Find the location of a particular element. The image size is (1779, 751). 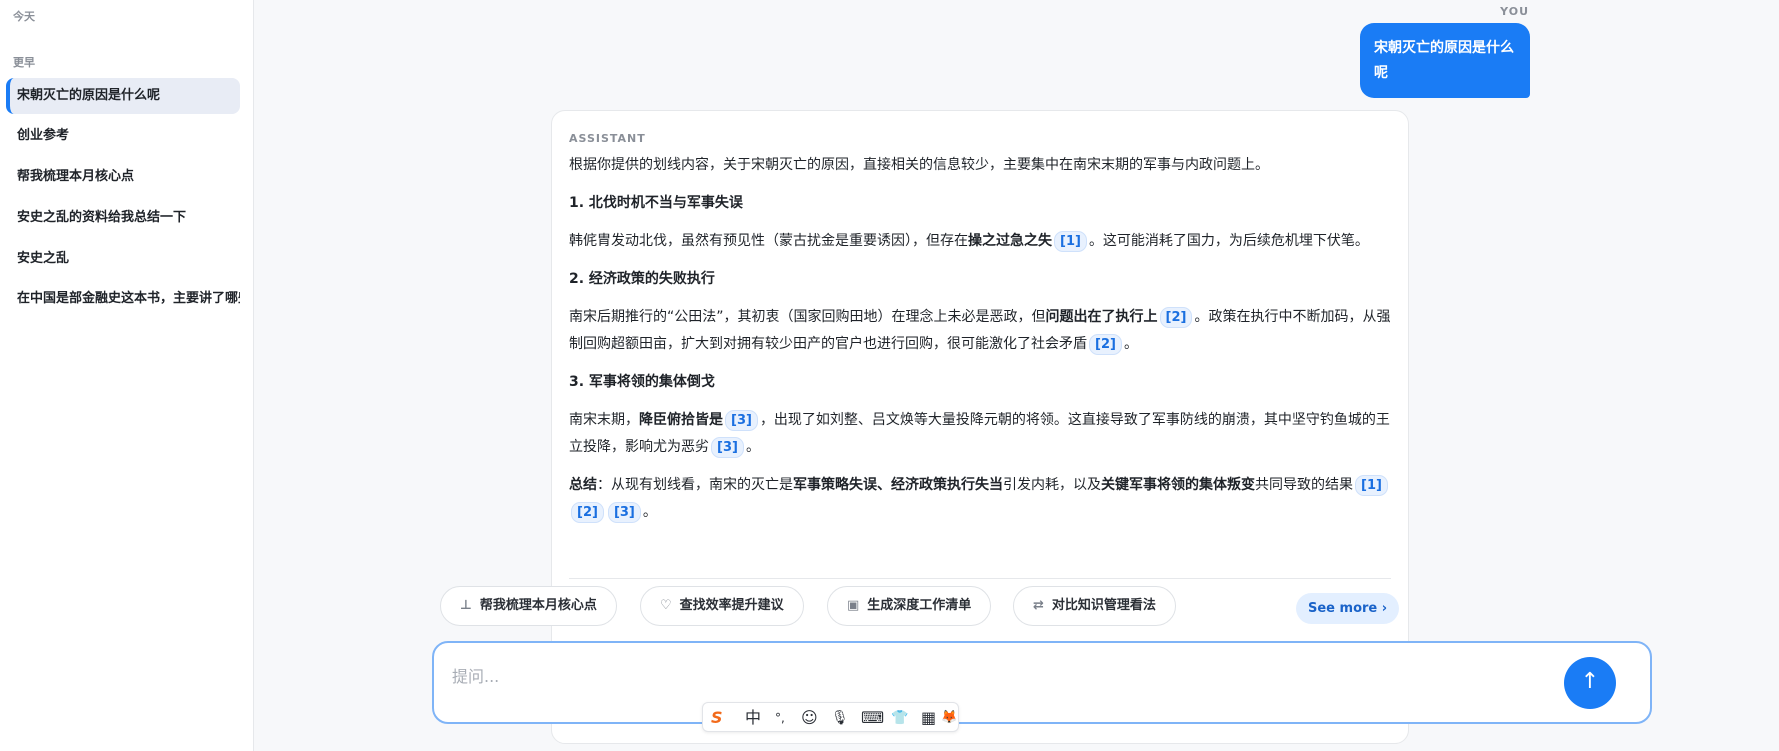

chart-icon: ⊥ is located at coordinates (466, 605).